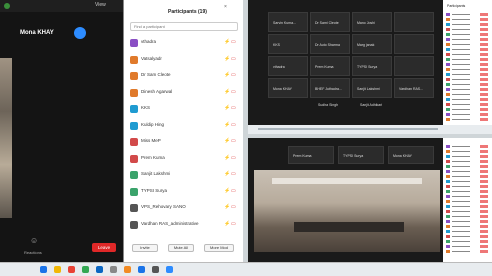 This screenshot has width=492, height=276. What do you see at coordinates (181, 248) in the screenshot?
I see `mute-all-button: Mute All` at bounding box center [181, 248].